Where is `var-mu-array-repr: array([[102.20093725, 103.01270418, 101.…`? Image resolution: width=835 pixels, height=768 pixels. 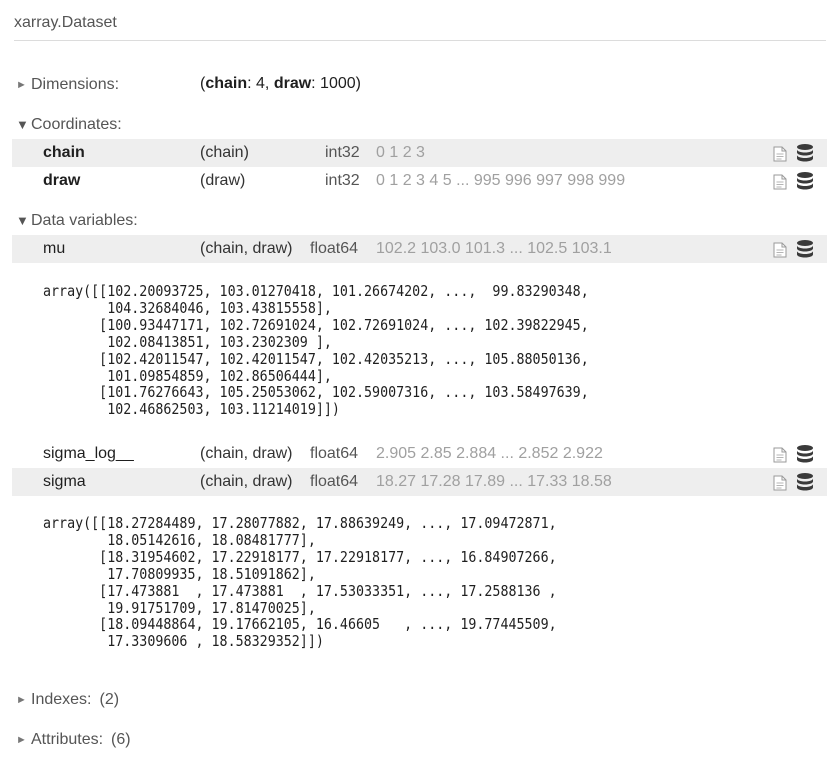
var-mu-array-repr: array([[102.20093725, 103.01270418, 101.… is located at coordinates (316, 350).